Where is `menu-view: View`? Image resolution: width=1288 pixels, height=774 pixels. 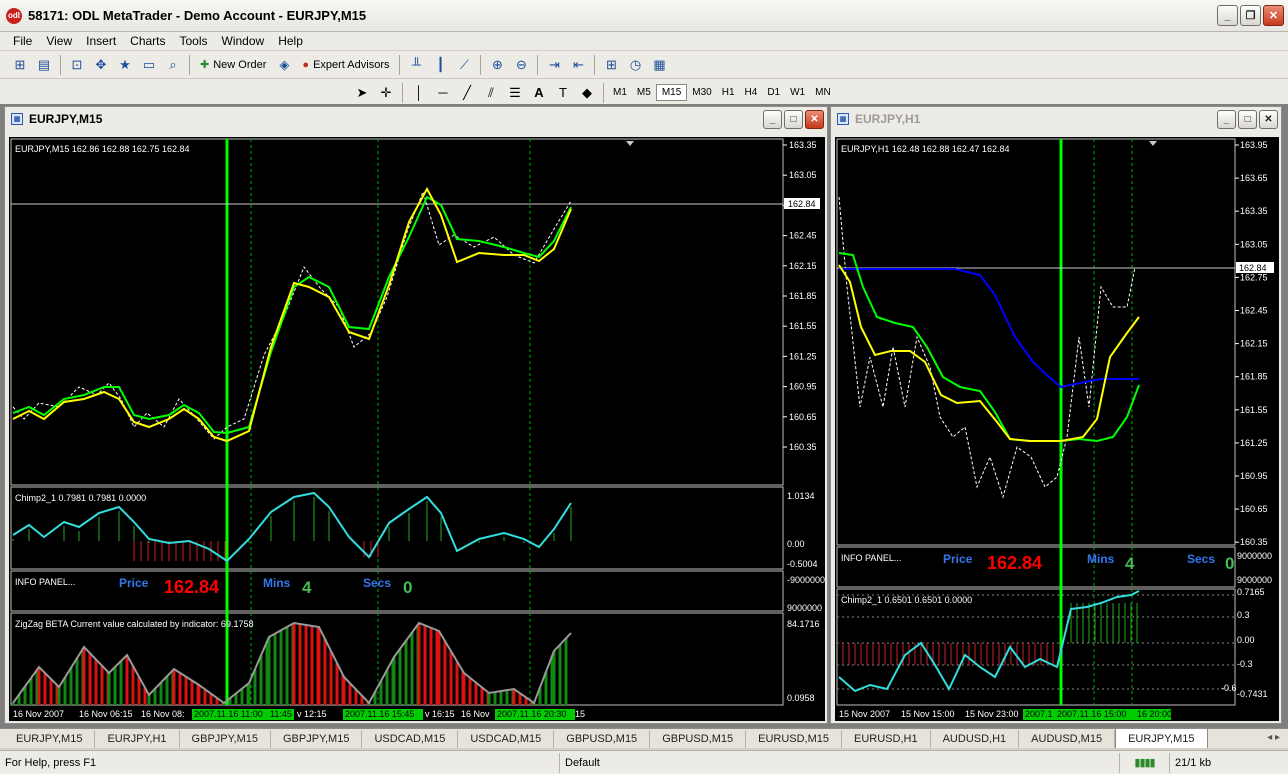
menu-view: View is located at coordinates (59, 41).